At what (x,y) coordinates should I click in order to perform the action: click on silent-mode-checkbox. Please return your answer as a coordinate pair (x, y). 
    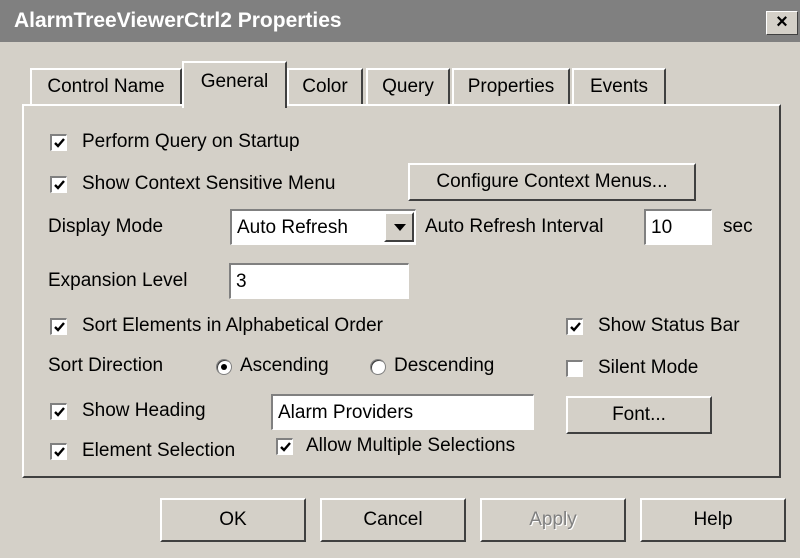
    Looking at the image, I should click on (574, 368).